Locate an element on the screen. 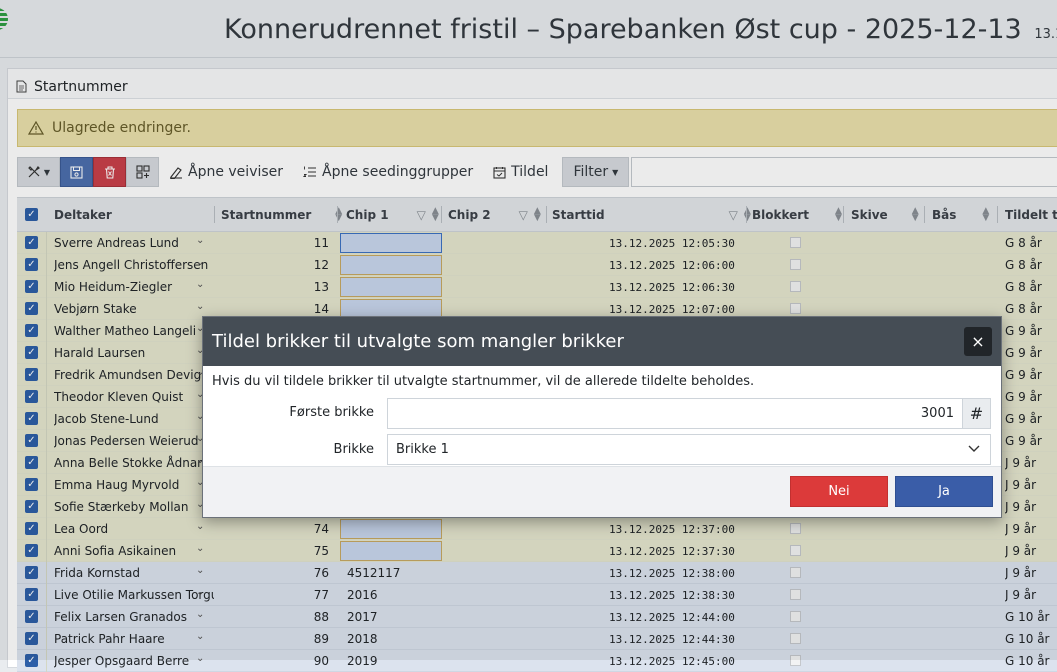 The height and width of the screenshot is (672, 1057). first-chip-label: Første brikke is located at coordinates (331, 412).